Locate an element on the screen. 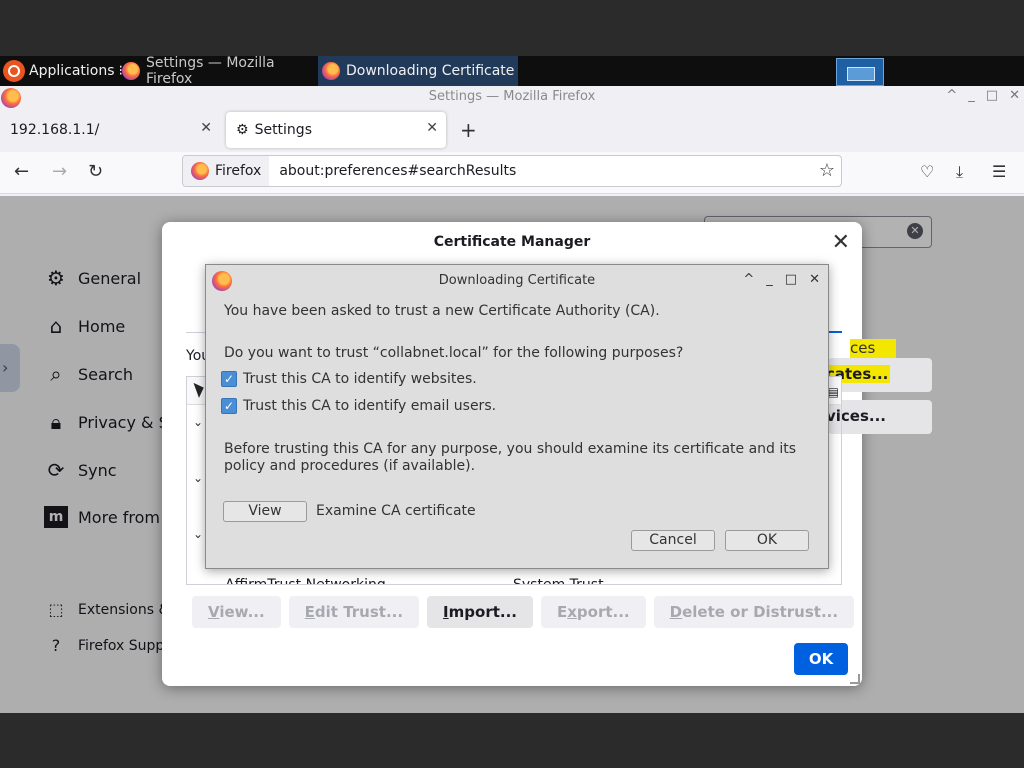 The width and height of the screenshot is (1024, 768). ubuntu-logo-icon is located at coordinates (14, 71).